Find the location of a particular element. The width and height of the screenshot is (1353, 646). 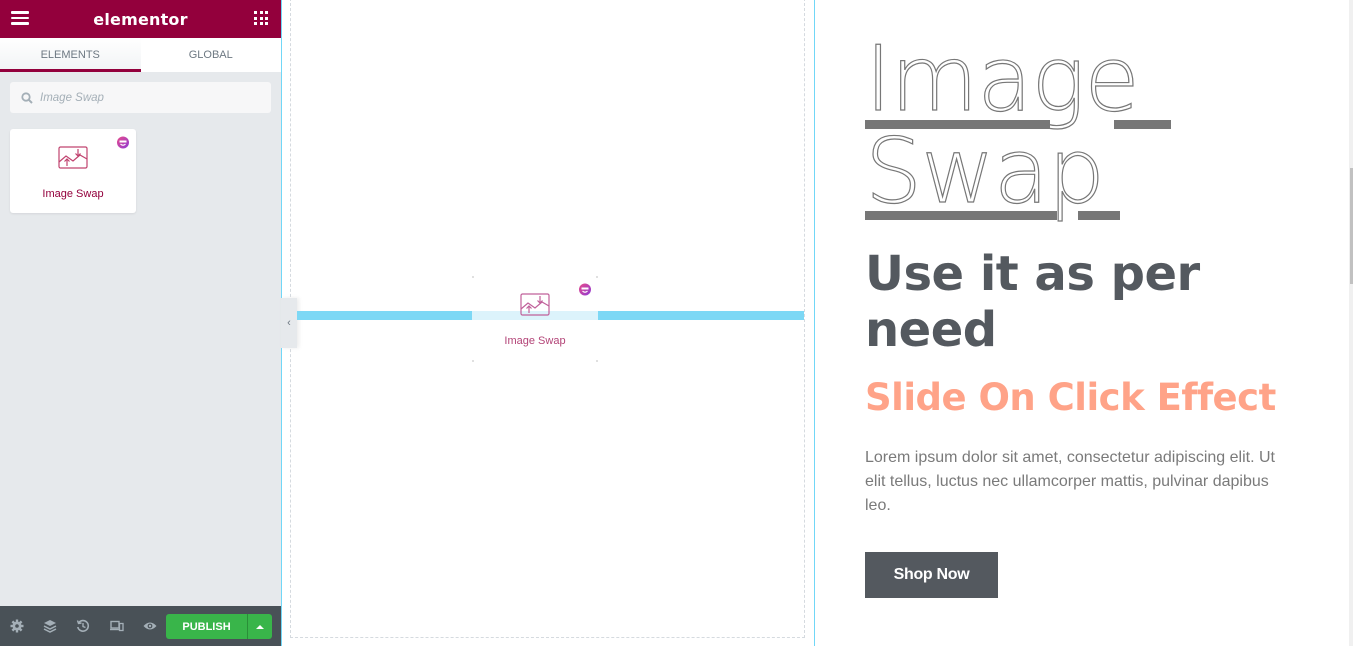

dragging-widget-image-swap: Image Swap is located at coordinates (535, 319).